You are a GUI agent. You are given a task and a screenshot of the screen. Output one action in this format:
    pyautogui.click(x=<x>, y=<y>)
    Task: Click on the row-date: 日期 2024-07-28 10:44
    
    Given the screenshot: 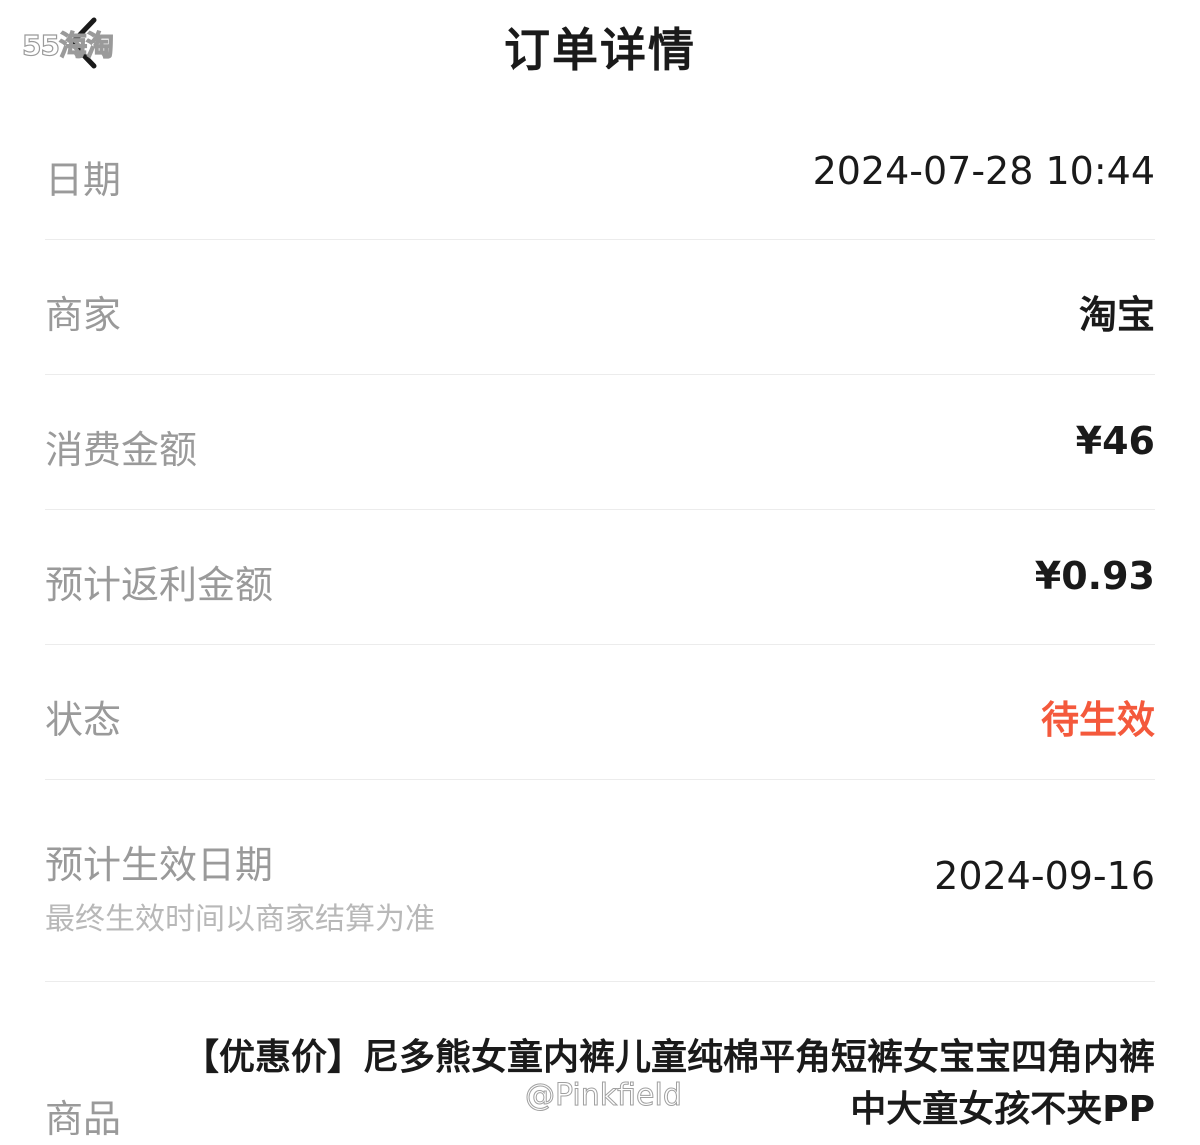 What is the action you would take?
    pyautogui.click(x=600, y=172)
    